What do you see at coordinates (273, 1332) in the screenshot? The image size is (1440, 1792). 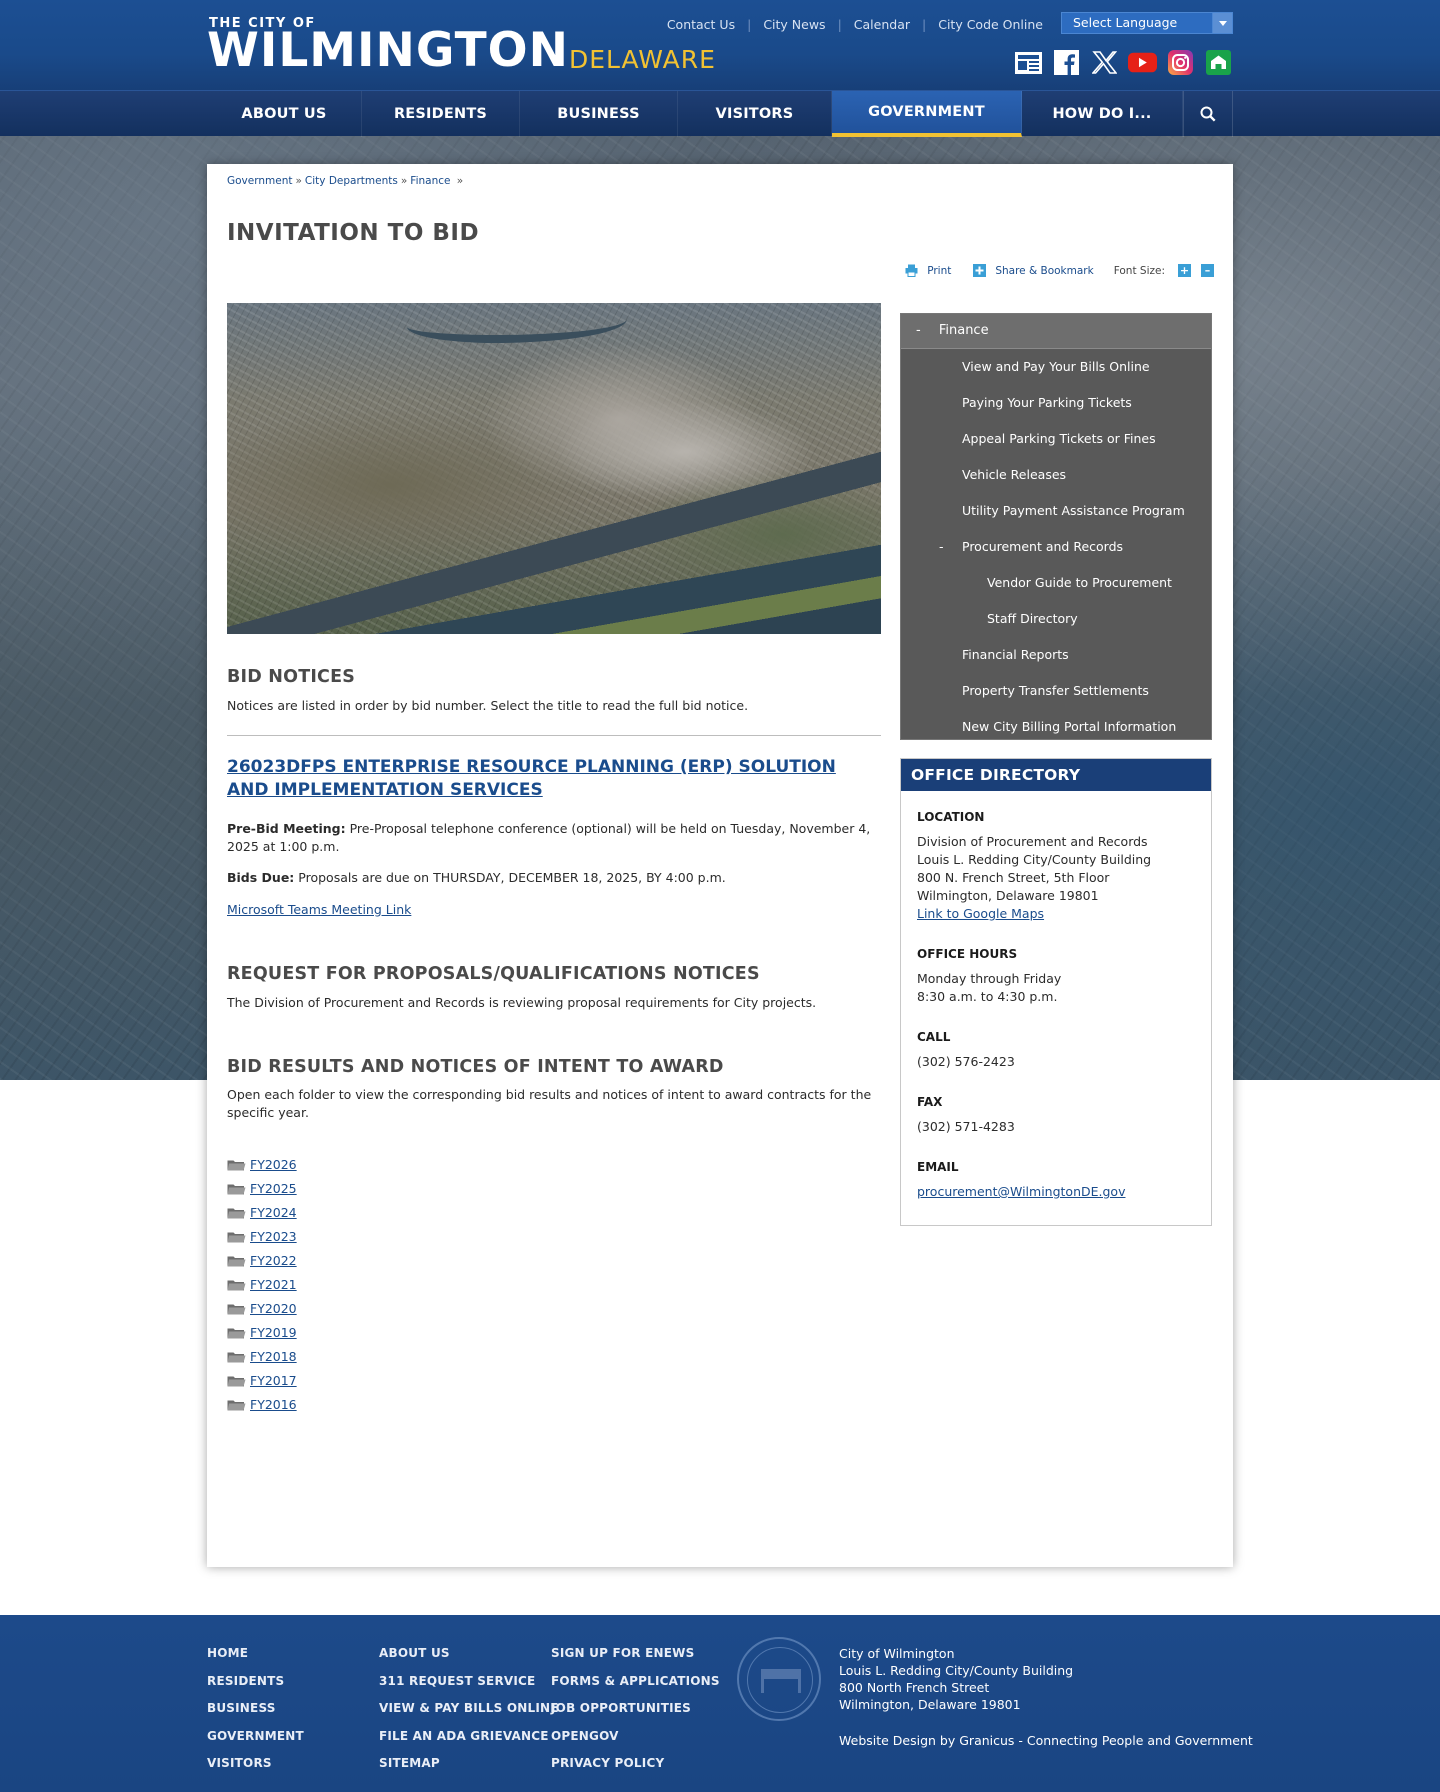 I see `folder-link: FY2019` at bounding box center [273, 1332].